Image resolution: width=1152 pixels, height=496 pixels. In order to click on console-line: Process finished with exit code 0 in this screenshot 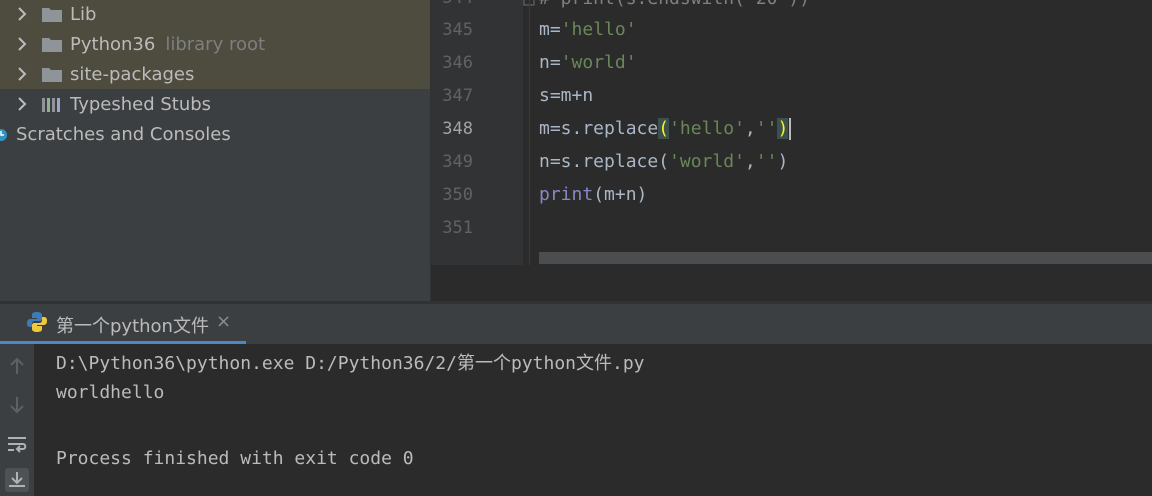, I will do `click(235, 458)`.